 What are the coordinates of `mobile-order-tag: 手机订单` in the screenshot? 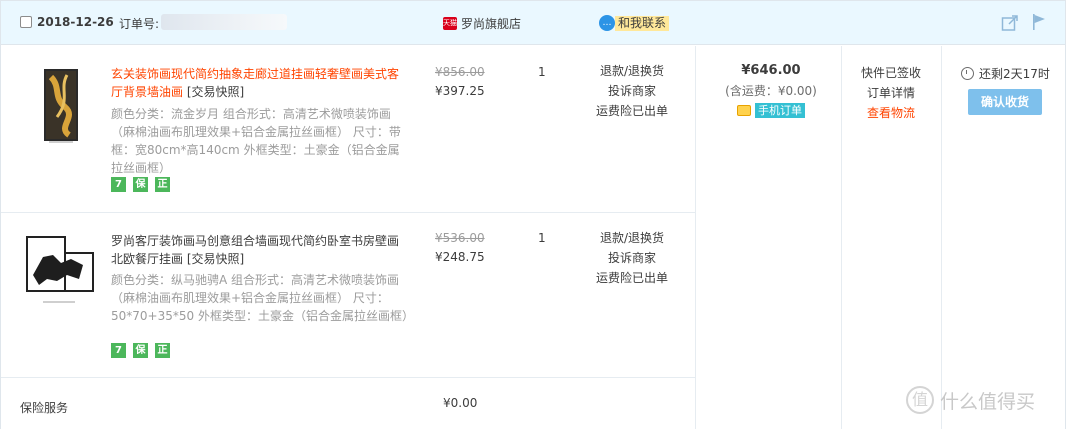 It's located at (771, 110).